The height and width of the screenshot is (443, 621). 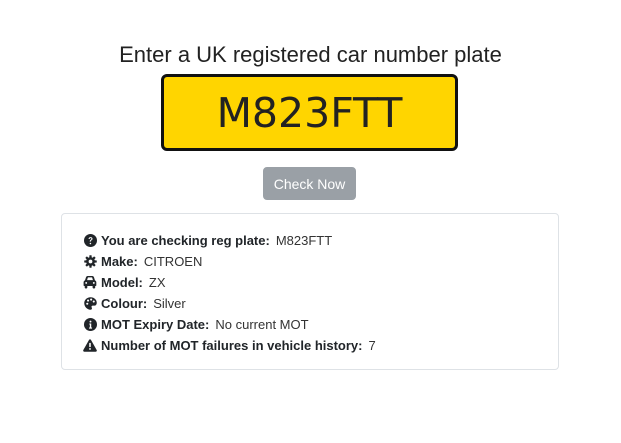 What do you see at coordinates (304, 240) in the screenshot?
I see `reg-plate-value: M823FTT` at bounding box center [304, 240].